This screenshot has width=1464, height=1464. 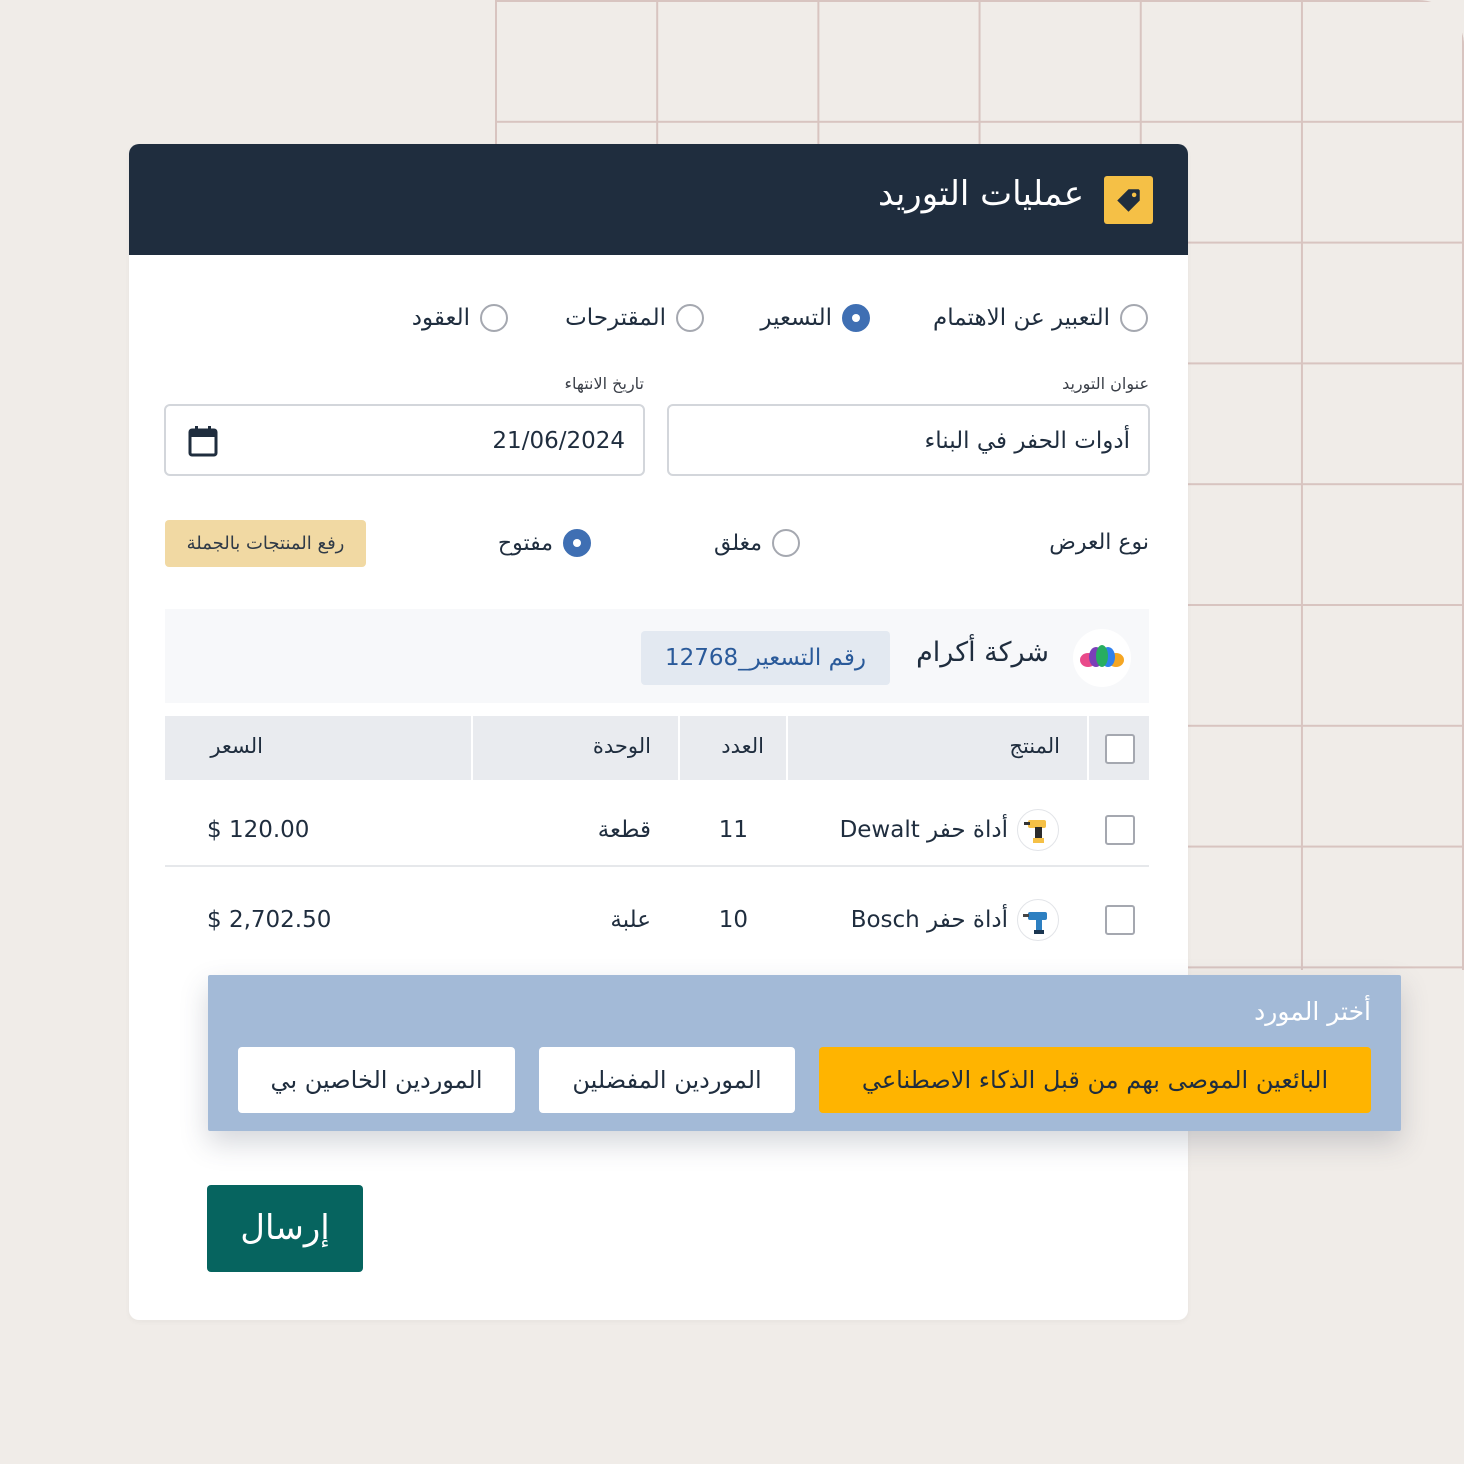 What do you see at coordinates (657, 830) in the screenshot?
I see `table-row: أداة حفر Dewalt 11 قطعة $ 120.00` at bounding box center [657, 830].